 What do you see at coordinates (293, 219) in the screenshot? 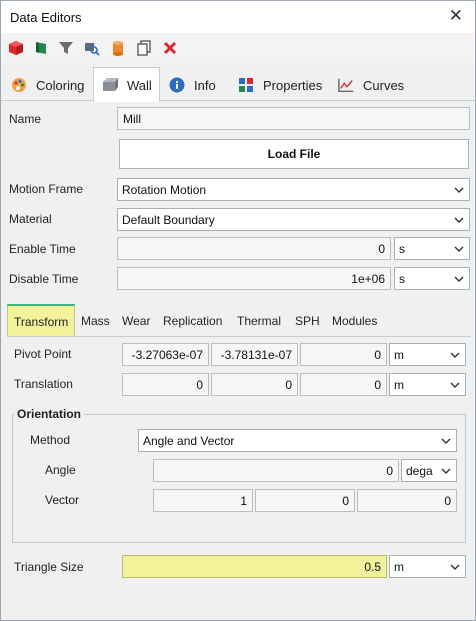
I see `material-select: Default Boundary` at bounding box center [293, 219].